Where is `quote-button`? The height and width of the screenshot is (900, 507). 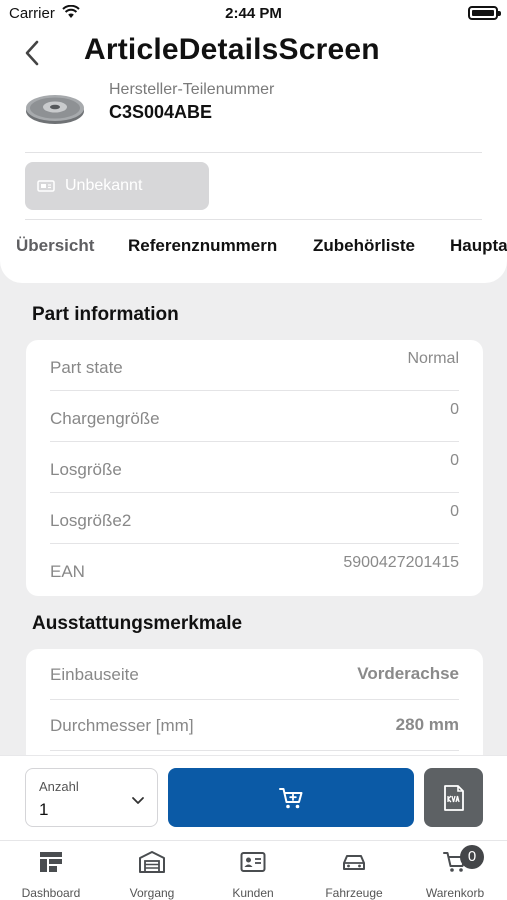 quote-button is located at coordinates (453, 797).